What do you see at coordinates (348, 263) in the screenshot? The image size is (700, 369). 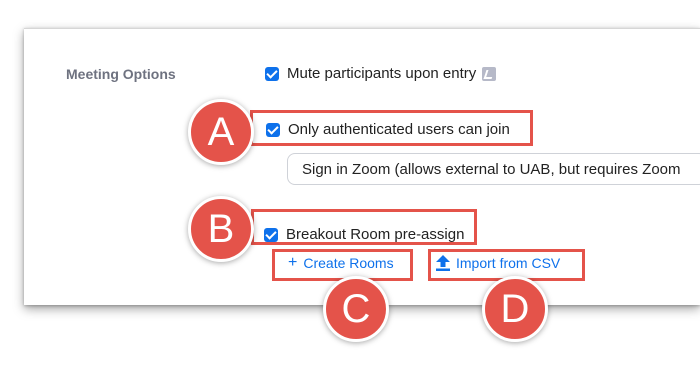 I see `create-rooms-label: Create Rooms` at bounding box center [348, 263].